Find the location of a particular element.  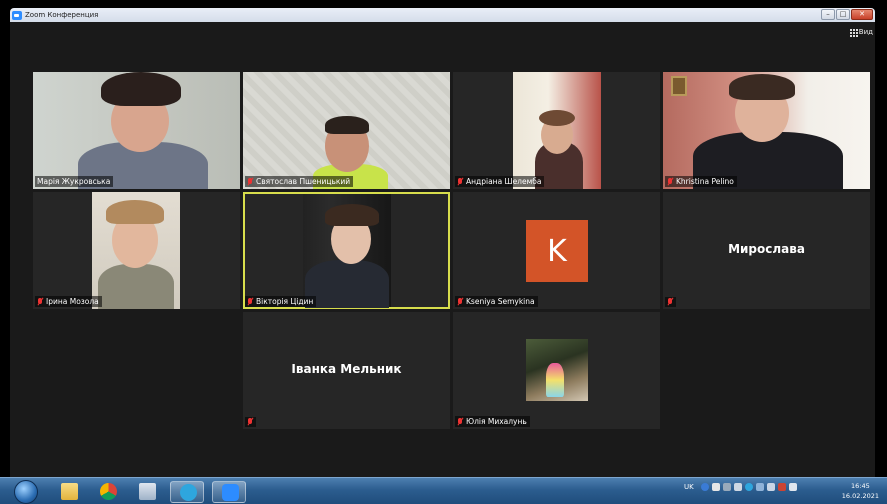

participant-name-tag: Святослав Пшеницький is located at coordinates (299, 181).